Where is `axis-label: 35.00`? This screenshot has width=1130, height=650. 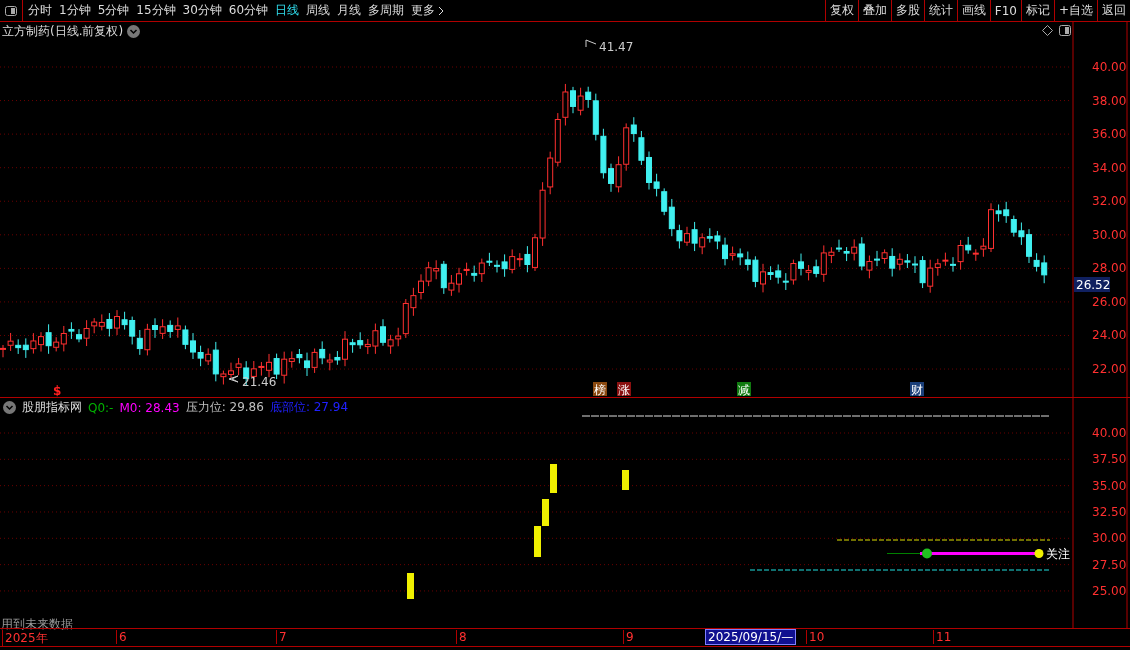
axis-label: 35.00 is located at coordinates (1109, 485).